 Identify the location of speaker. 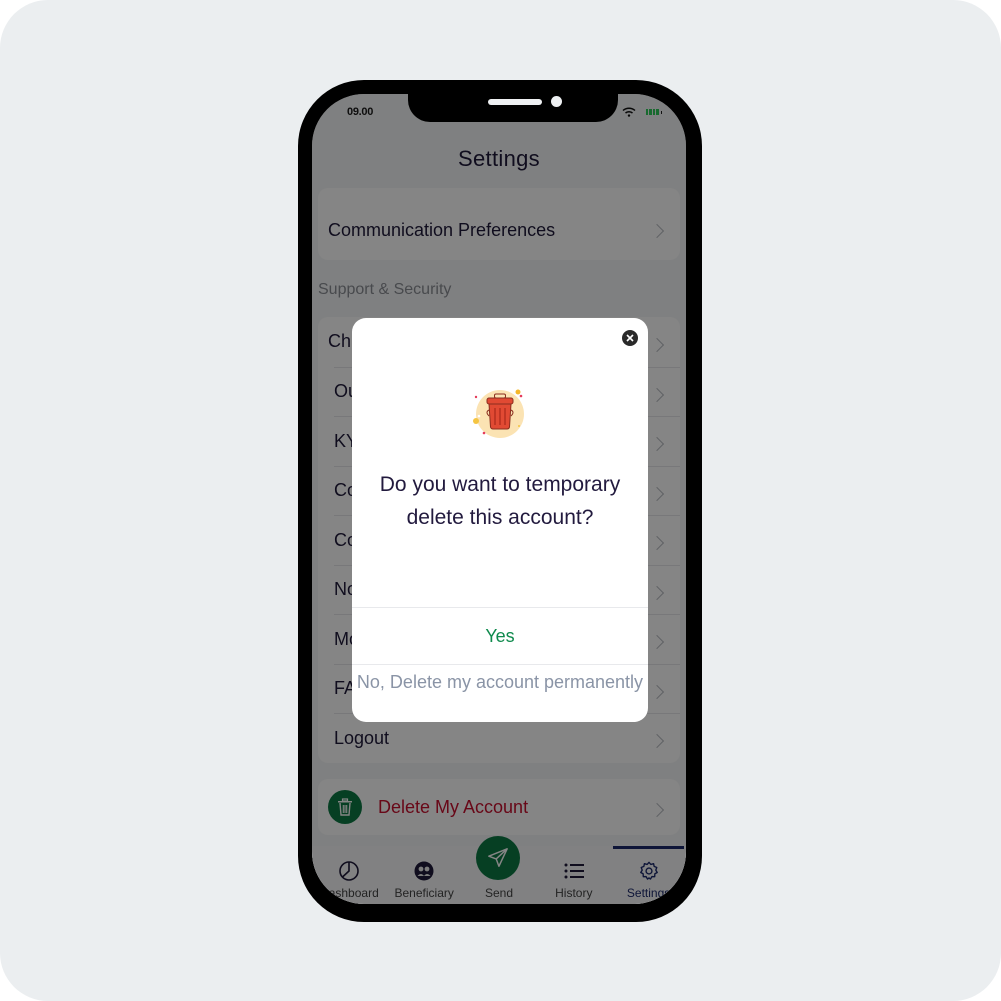
(515, 102).